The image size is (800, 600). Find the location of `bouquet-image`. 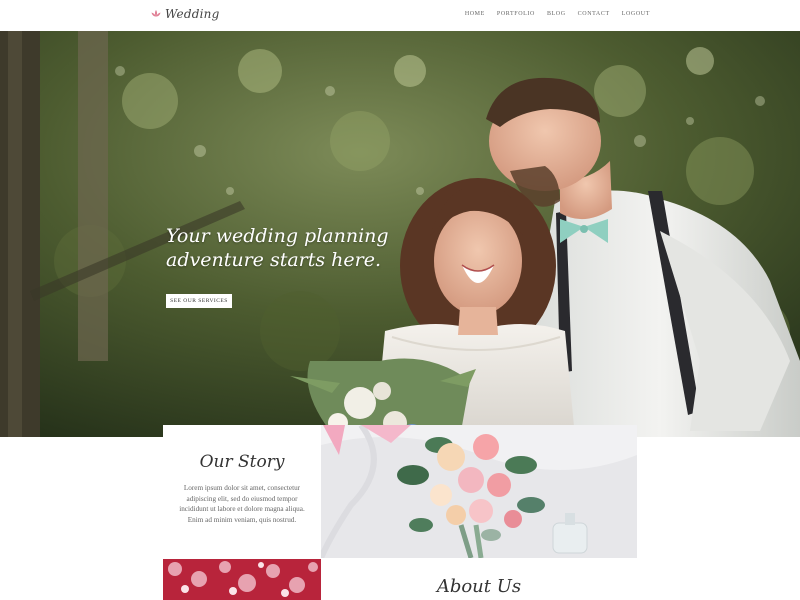

bouquet-image is located at coordinates (479, 491).